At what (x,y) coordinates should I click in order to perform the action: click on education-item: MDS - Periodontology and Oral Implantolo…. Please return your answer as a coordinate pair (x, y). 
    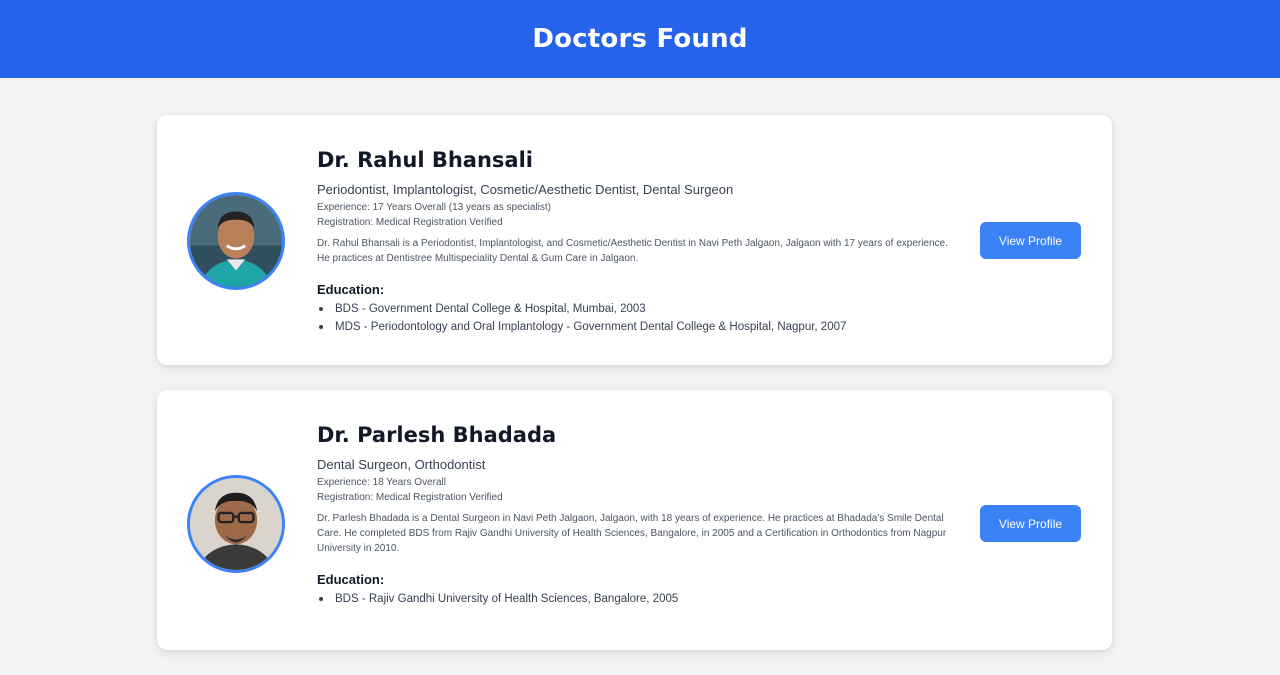
    Looking at the image, I should click on (637, 327).